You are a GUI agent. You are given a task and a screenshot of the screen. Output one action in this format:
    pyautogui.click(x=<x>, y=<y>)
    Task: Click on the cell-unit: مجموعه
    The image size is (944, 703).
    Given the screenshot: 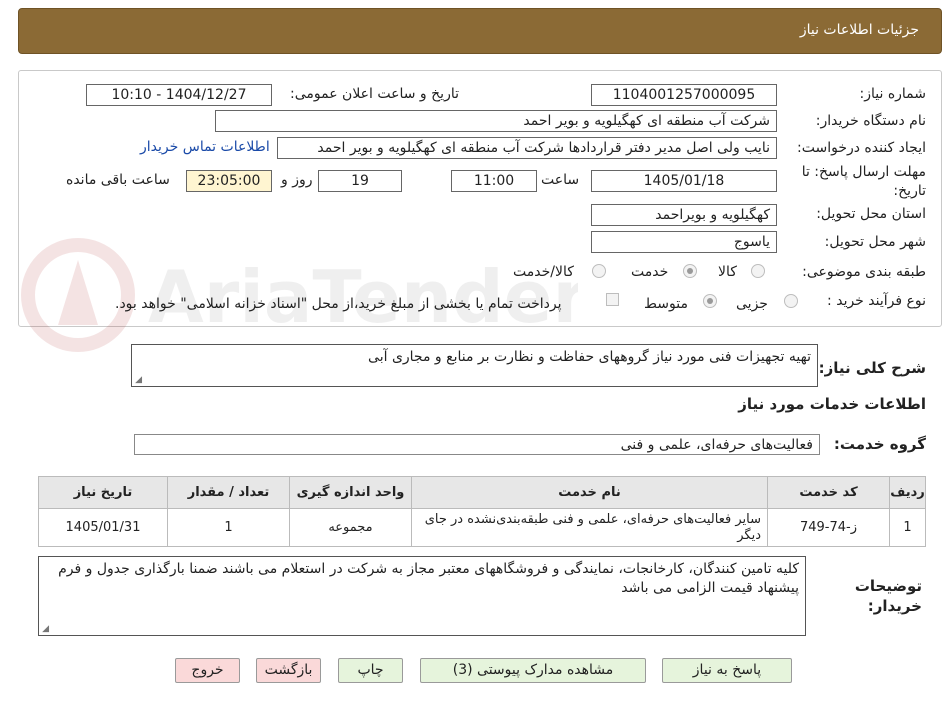 What is the action you would take?
    pyautogui.click(x=350, y=527)
    